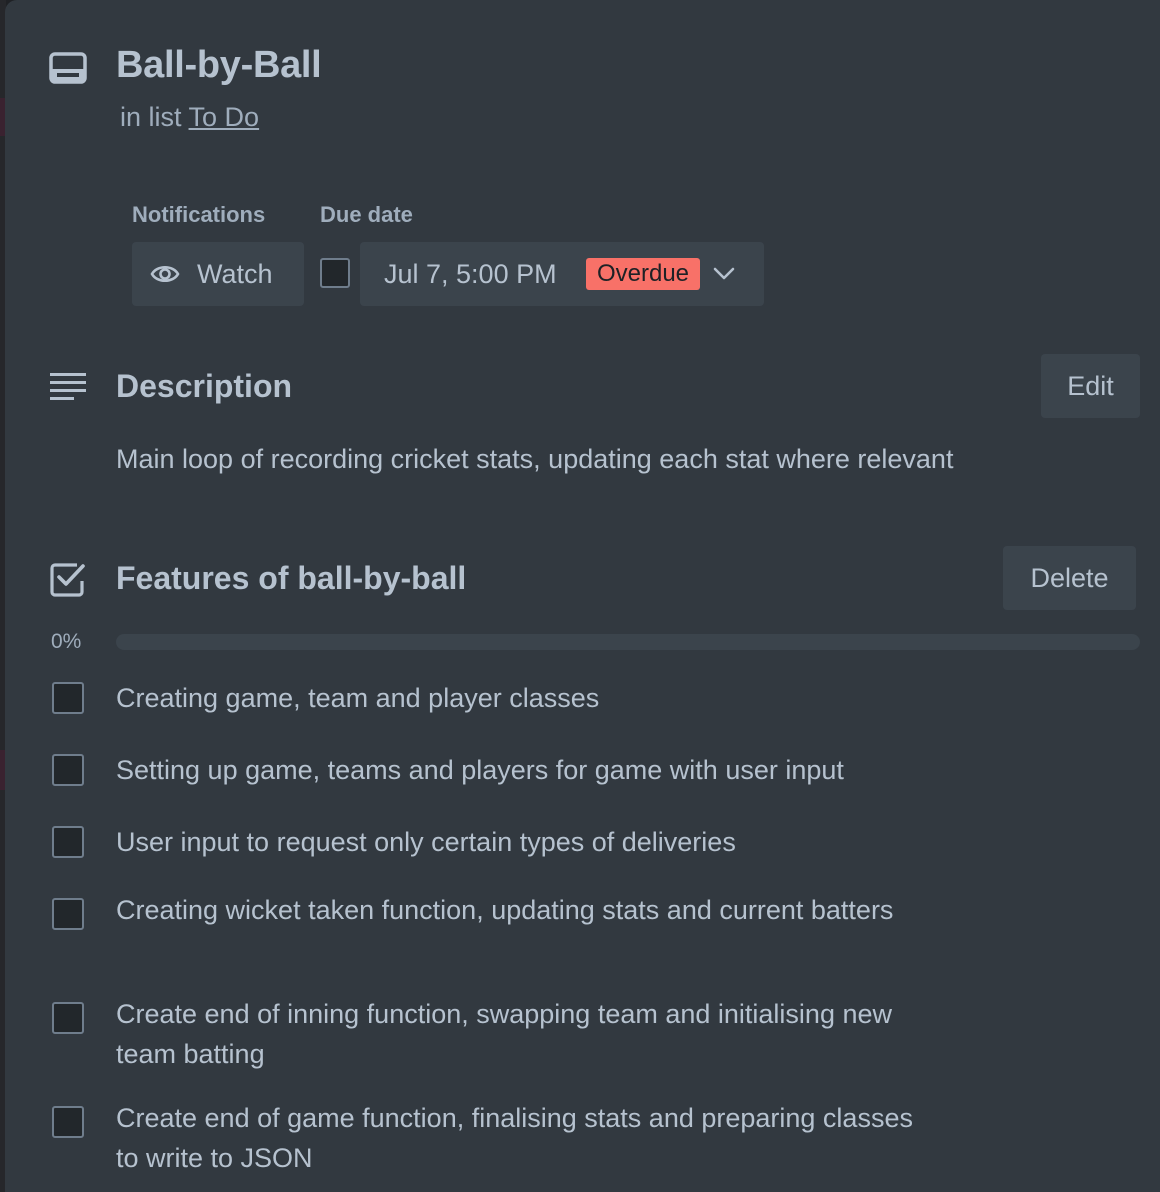 Image resolution: width=1160 pixels, height=1192 pixels. What do you see at coordinates (235, 274) in the screenshot?
I see `watch-label: Watch` at bounding box center [235, 274].